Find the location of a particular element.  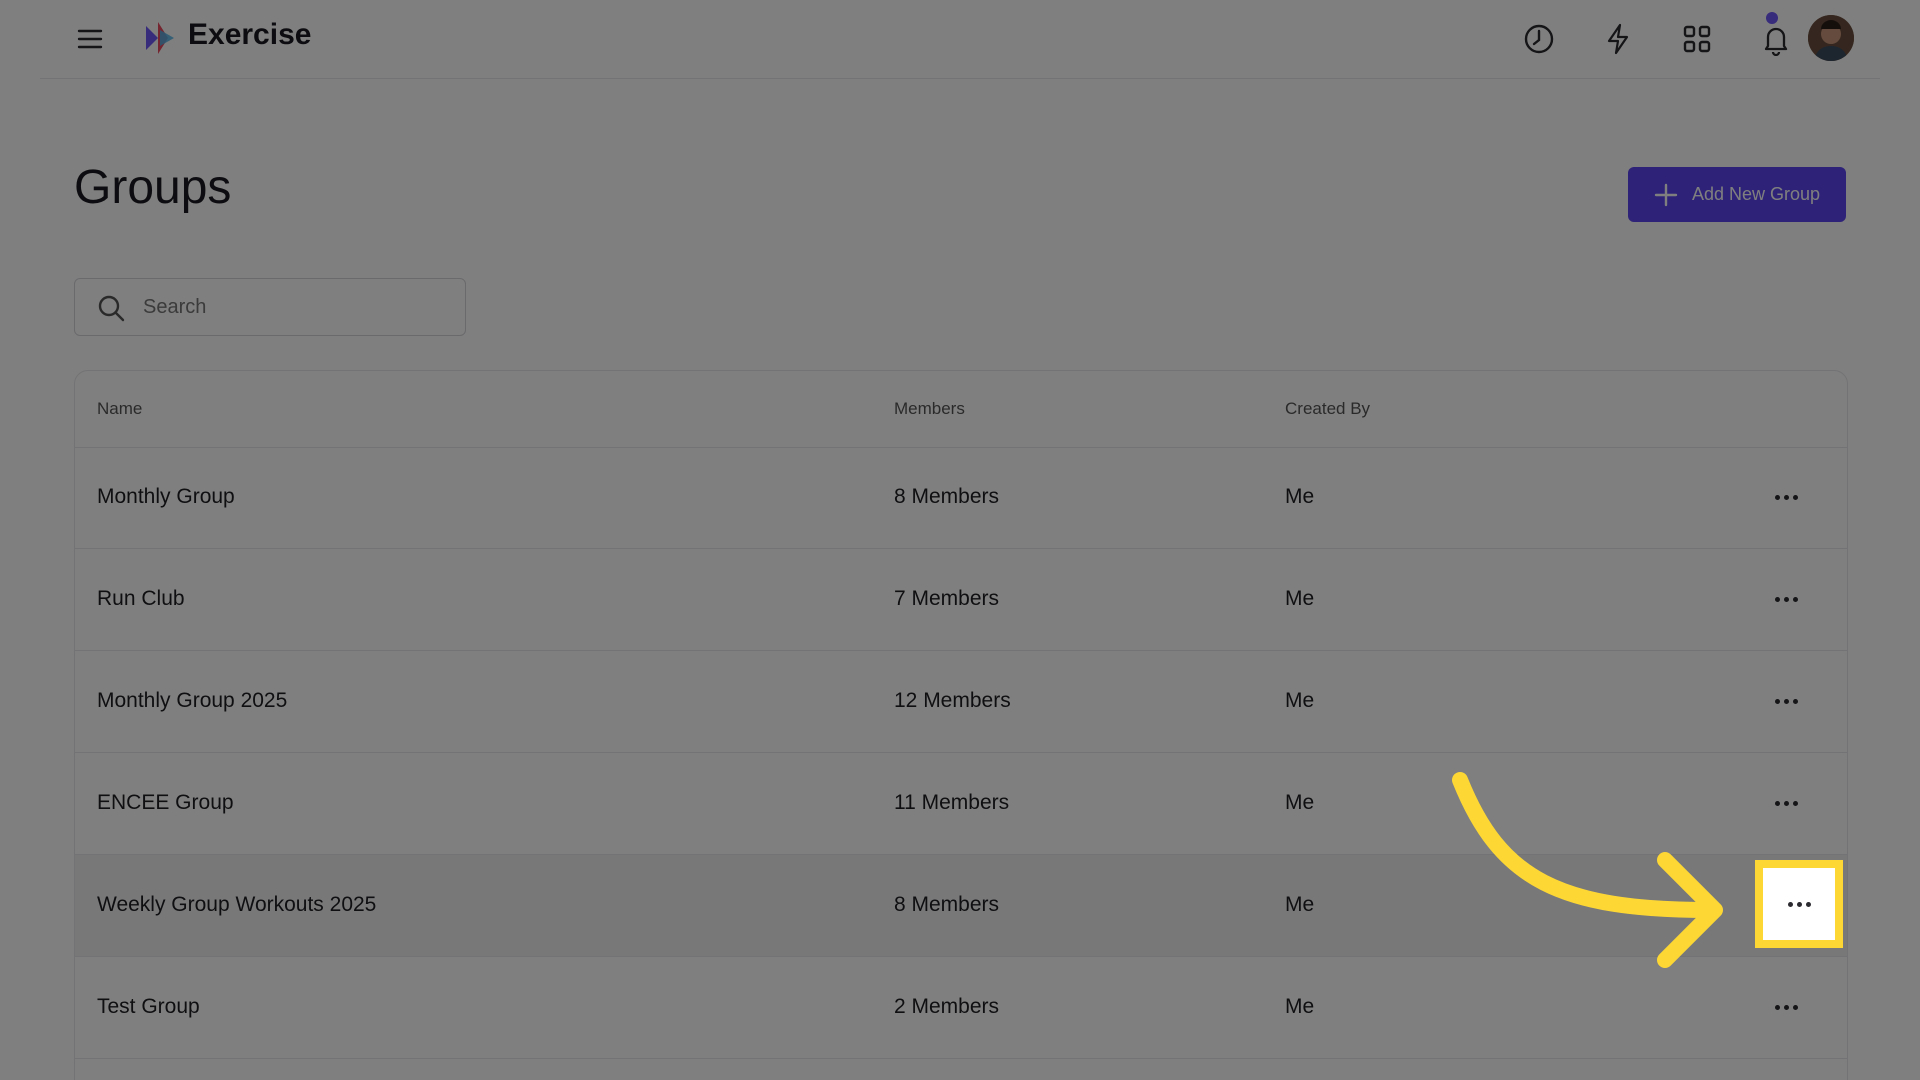

page-title: Groups is located at coordinates (153, 187).